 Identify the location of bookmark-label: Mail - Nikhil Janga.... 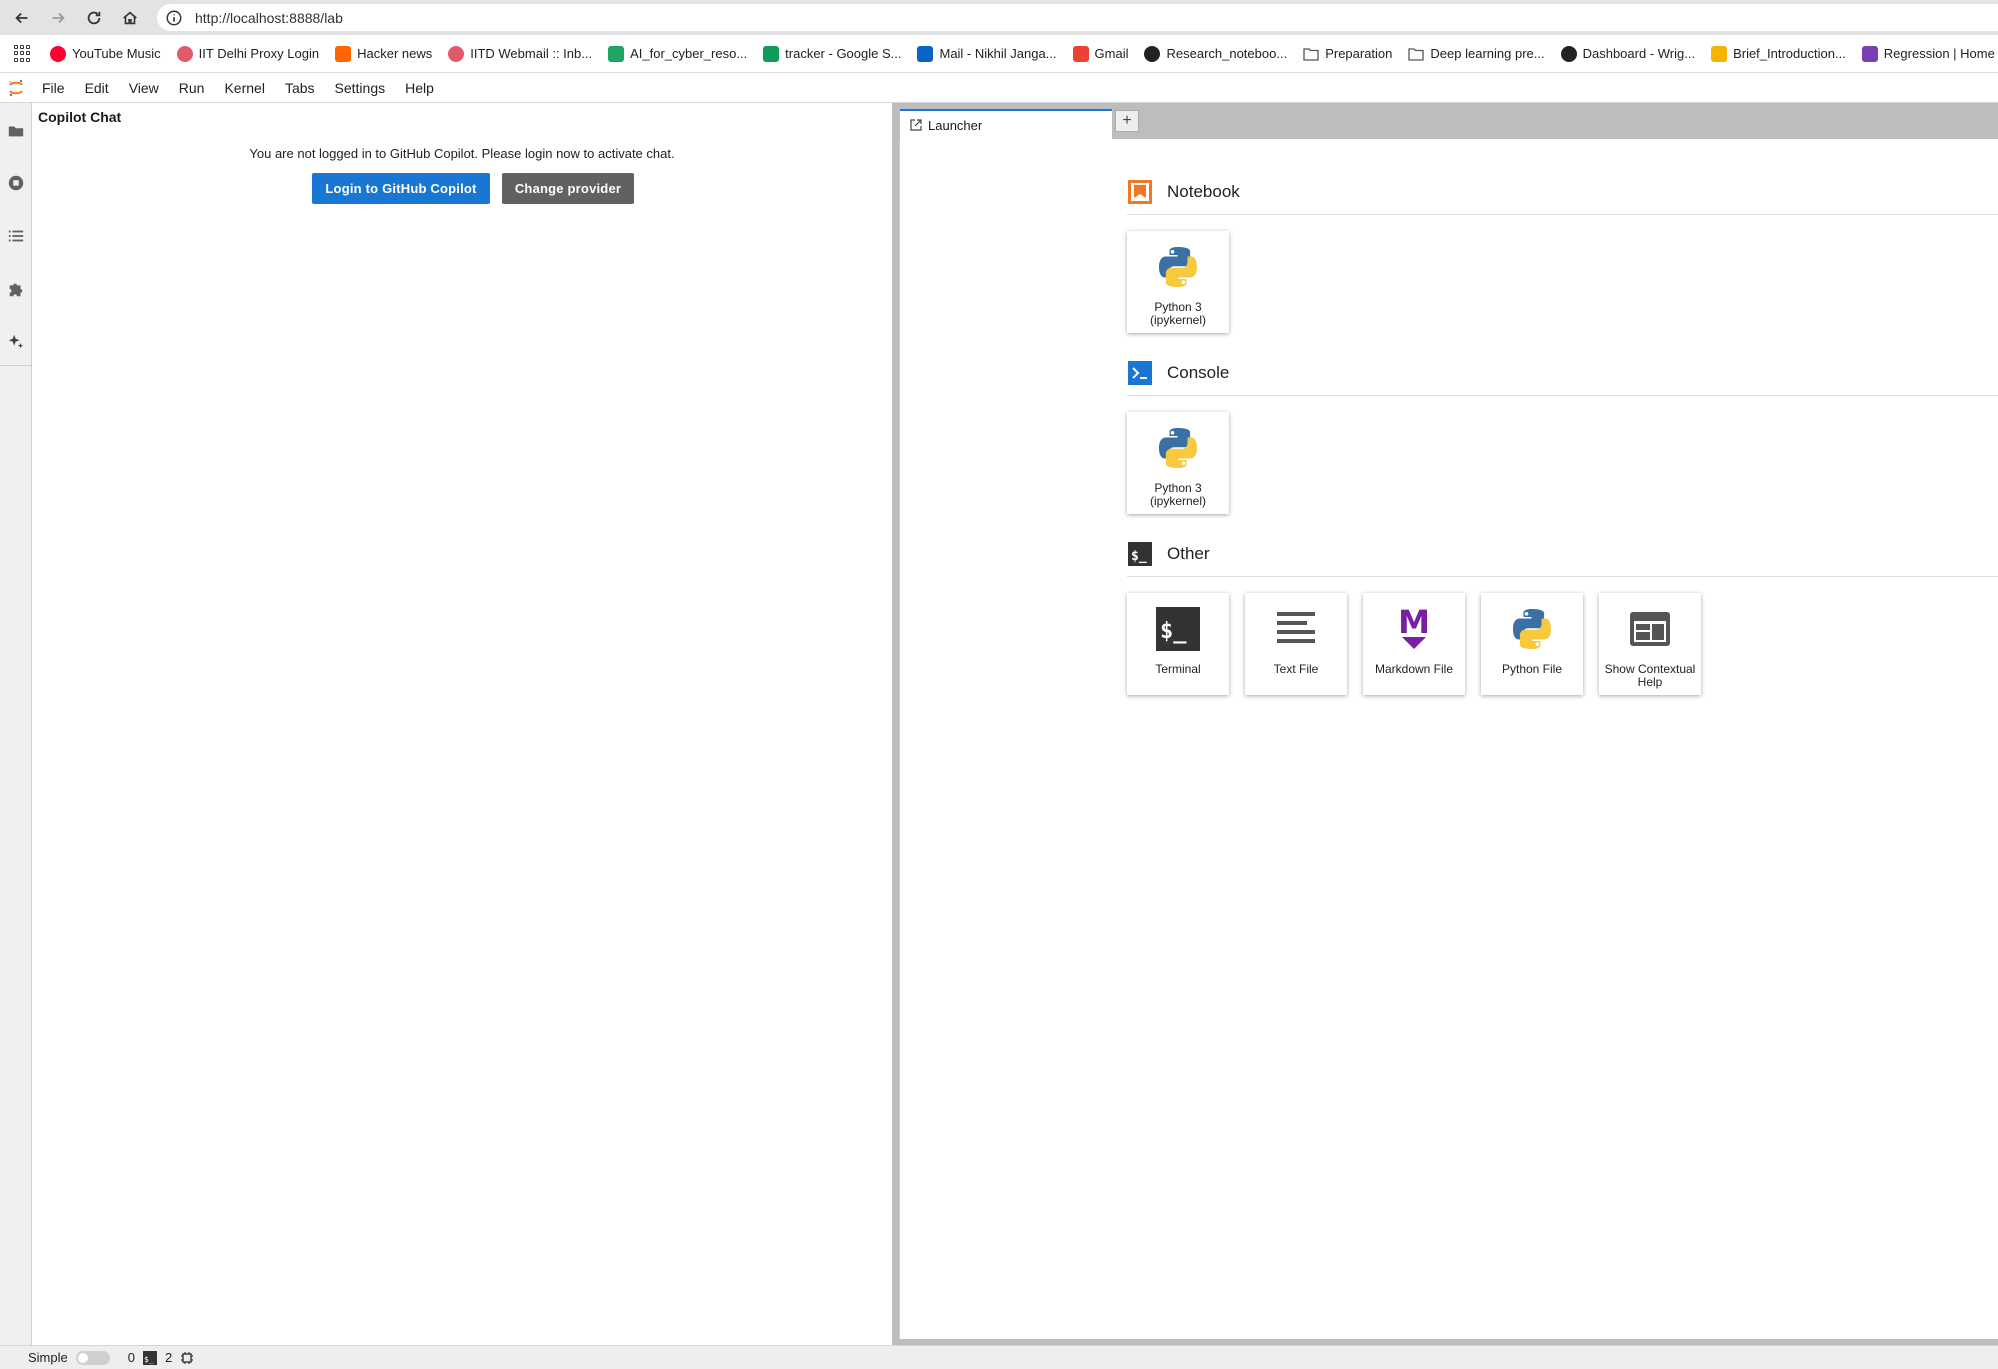
(998, 53).